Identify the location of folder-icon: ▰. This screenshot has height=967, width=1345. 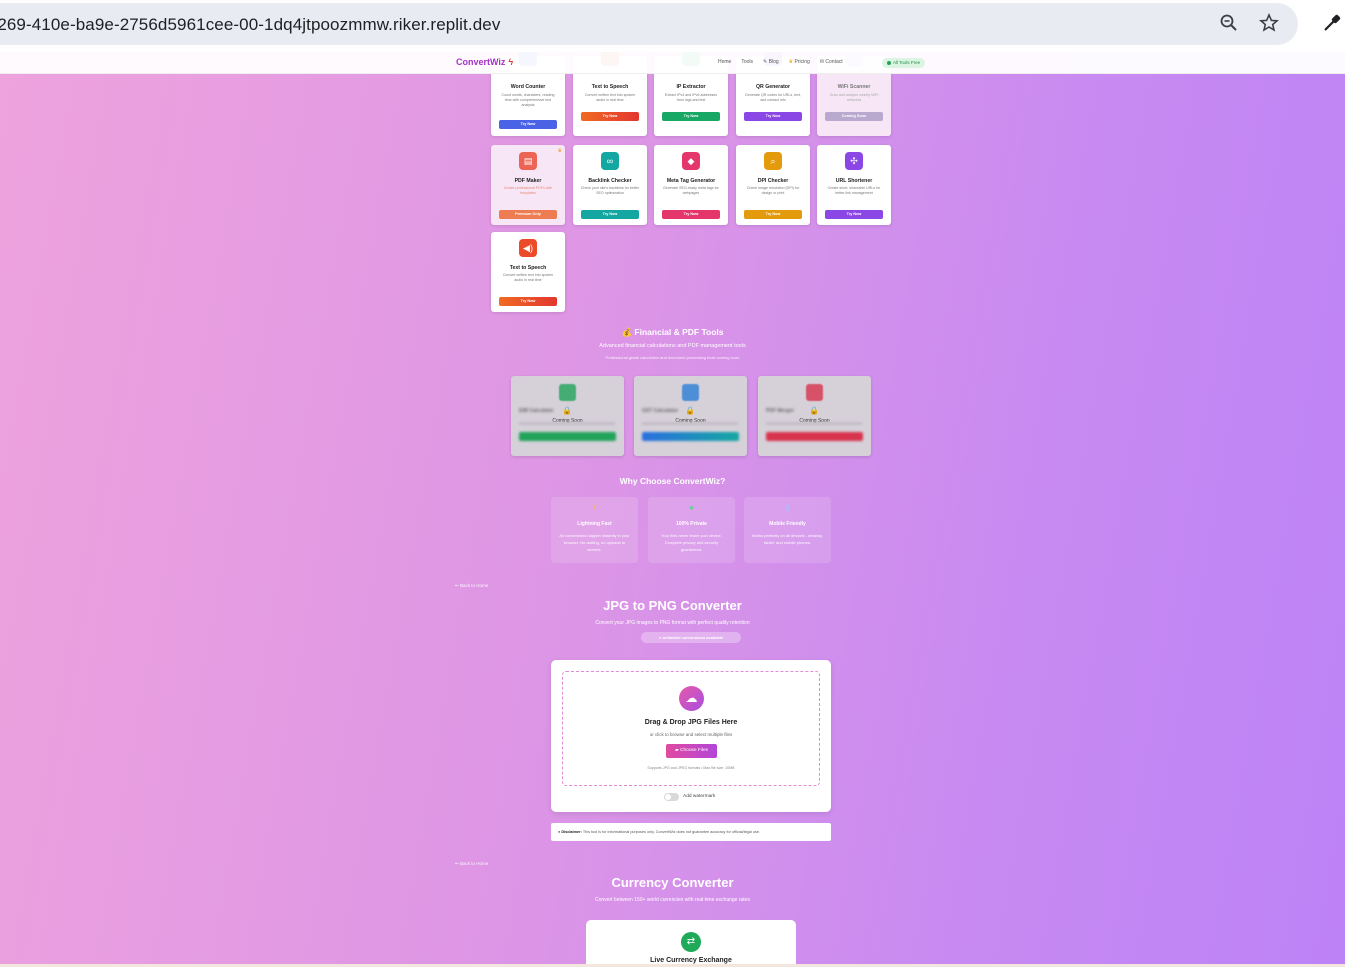
(676, 750).